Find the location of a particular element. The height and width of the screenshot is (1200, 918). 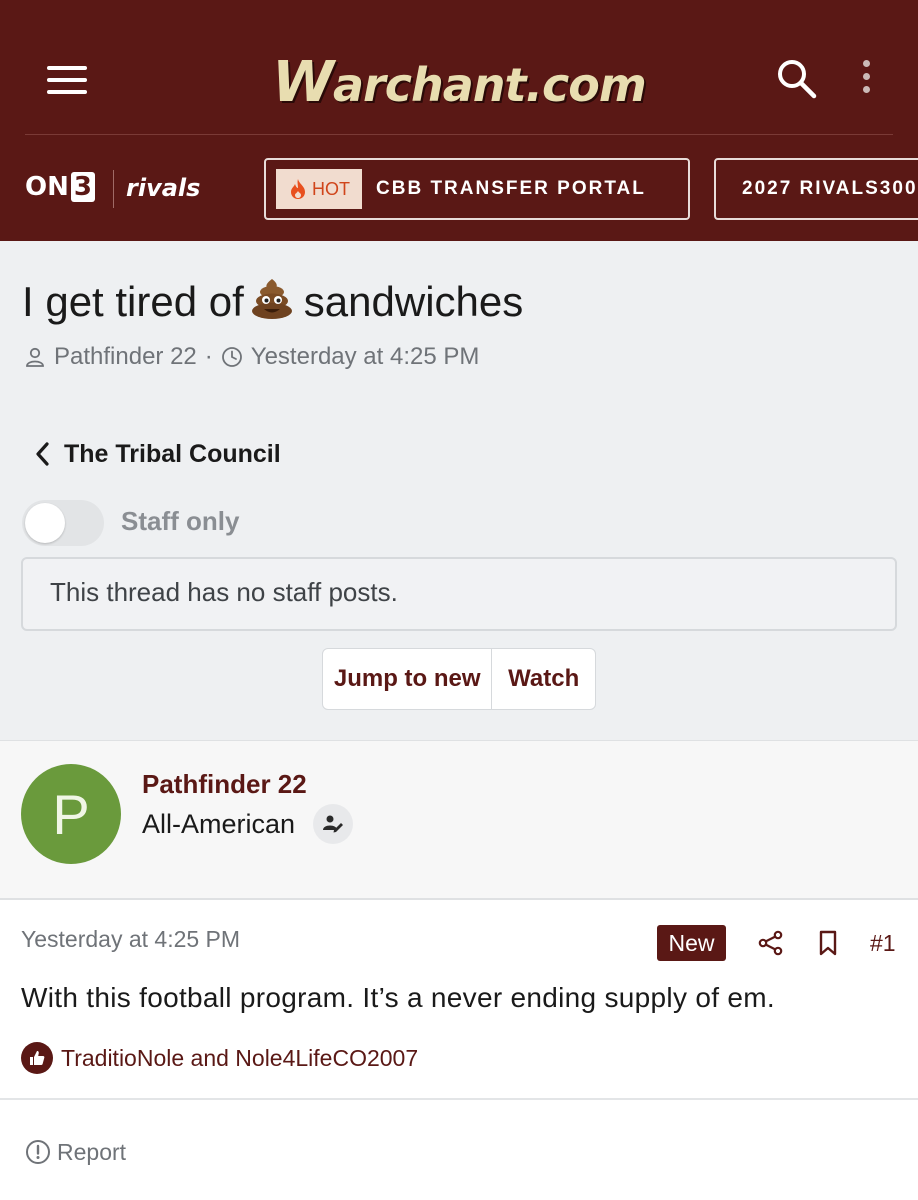

staff-notice: This thread has no staff posts. is located at coordinates (459, 594).